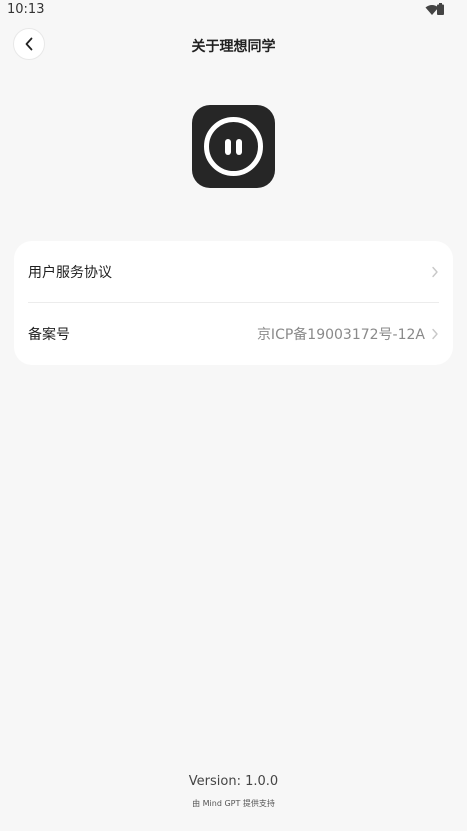  What do you see at coordinates (26, 9) in the screenshot?
I see `status-time: 10:13` at bounding box center [26, 9].